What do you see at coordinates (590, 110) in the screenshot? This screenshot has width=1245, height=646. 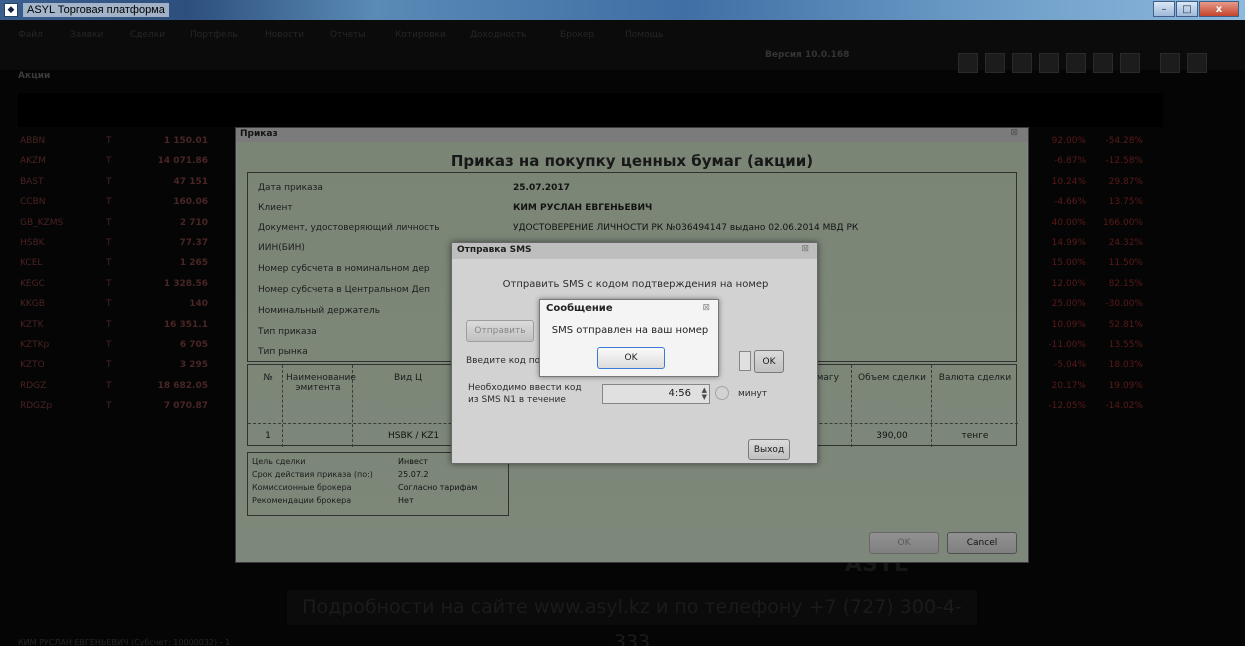 I see `quotes-table-header` at bounding box center [590, 110].